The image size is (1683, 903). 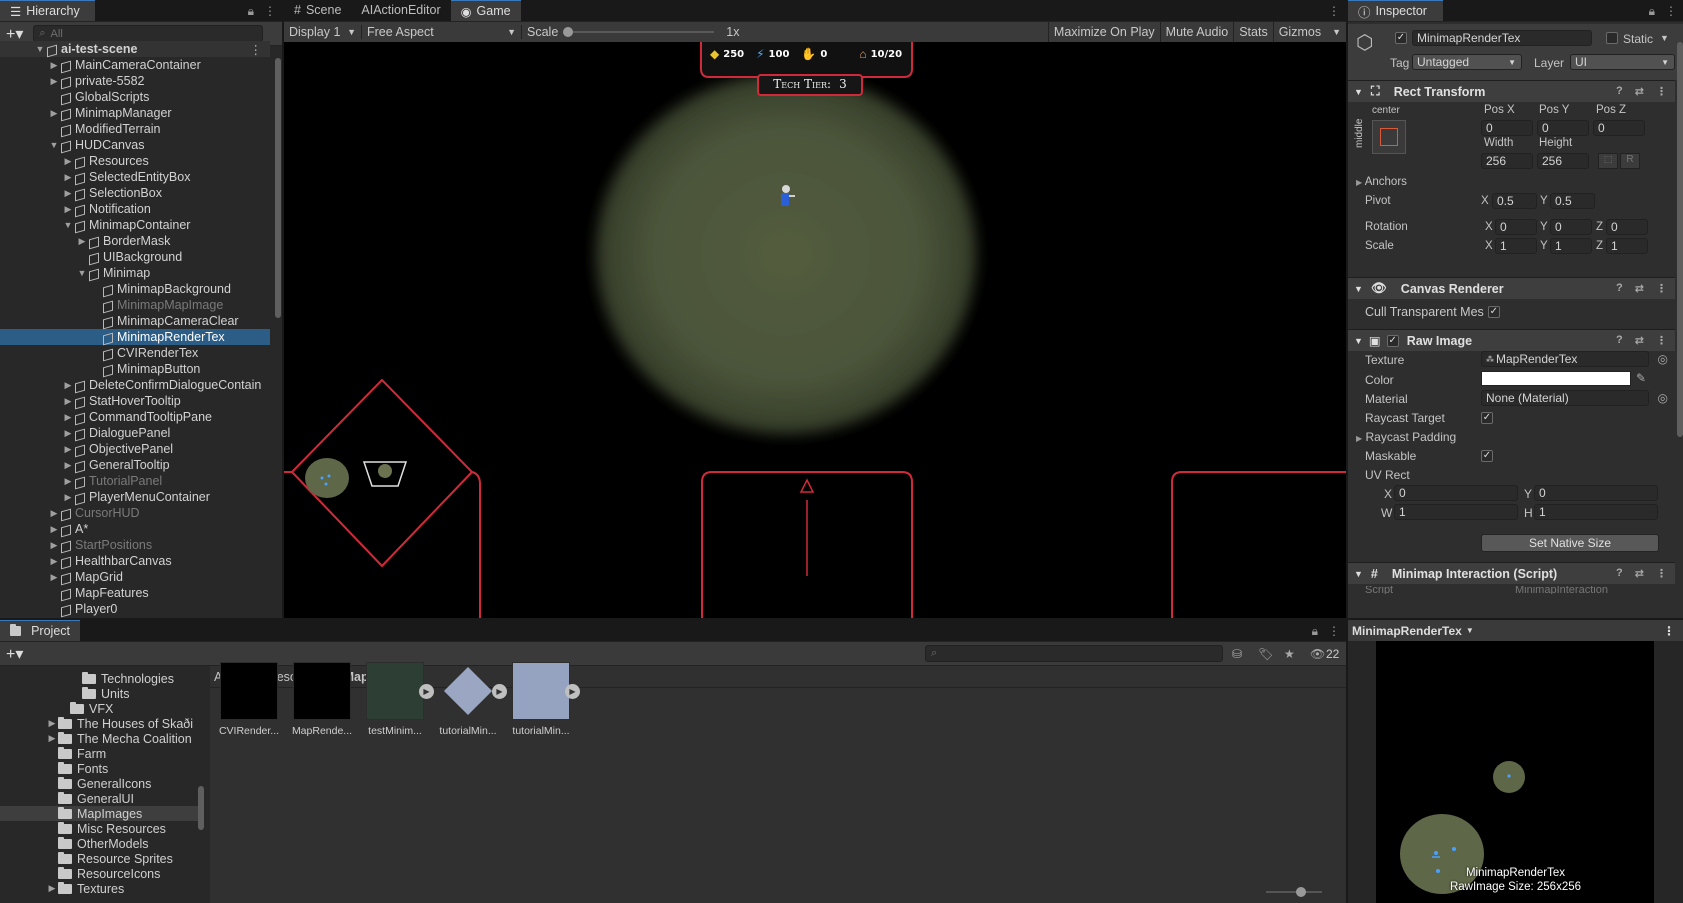 What do you see at coordinates (135, 465) in the screenshot?
I see `hierarchy-row: ▶ GeneralTooltip` at bounding box center [135, 465].